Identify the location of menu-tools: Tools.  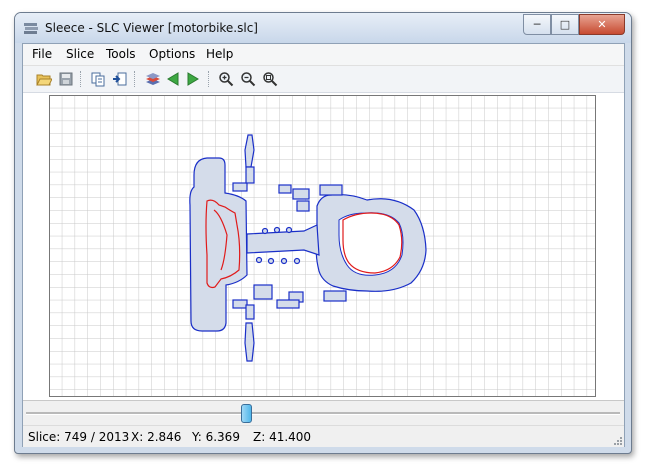
(121, 54).